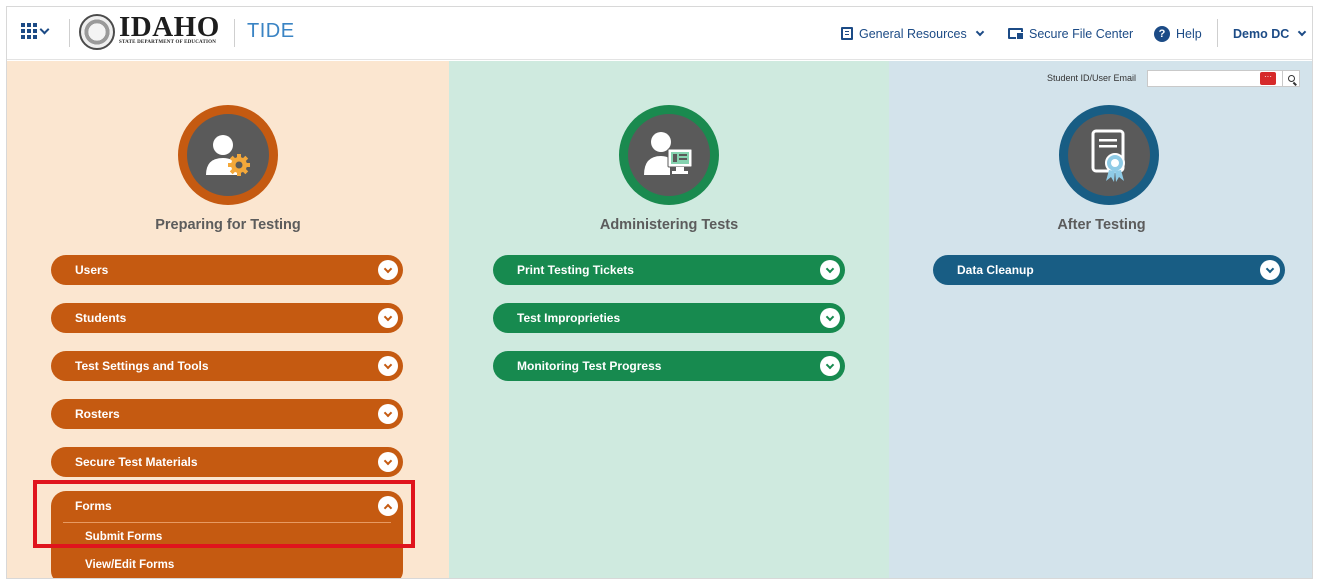 This screenshot has width=1323, height=579. I want to click on pill-label: Rosters, so click(97, 414).